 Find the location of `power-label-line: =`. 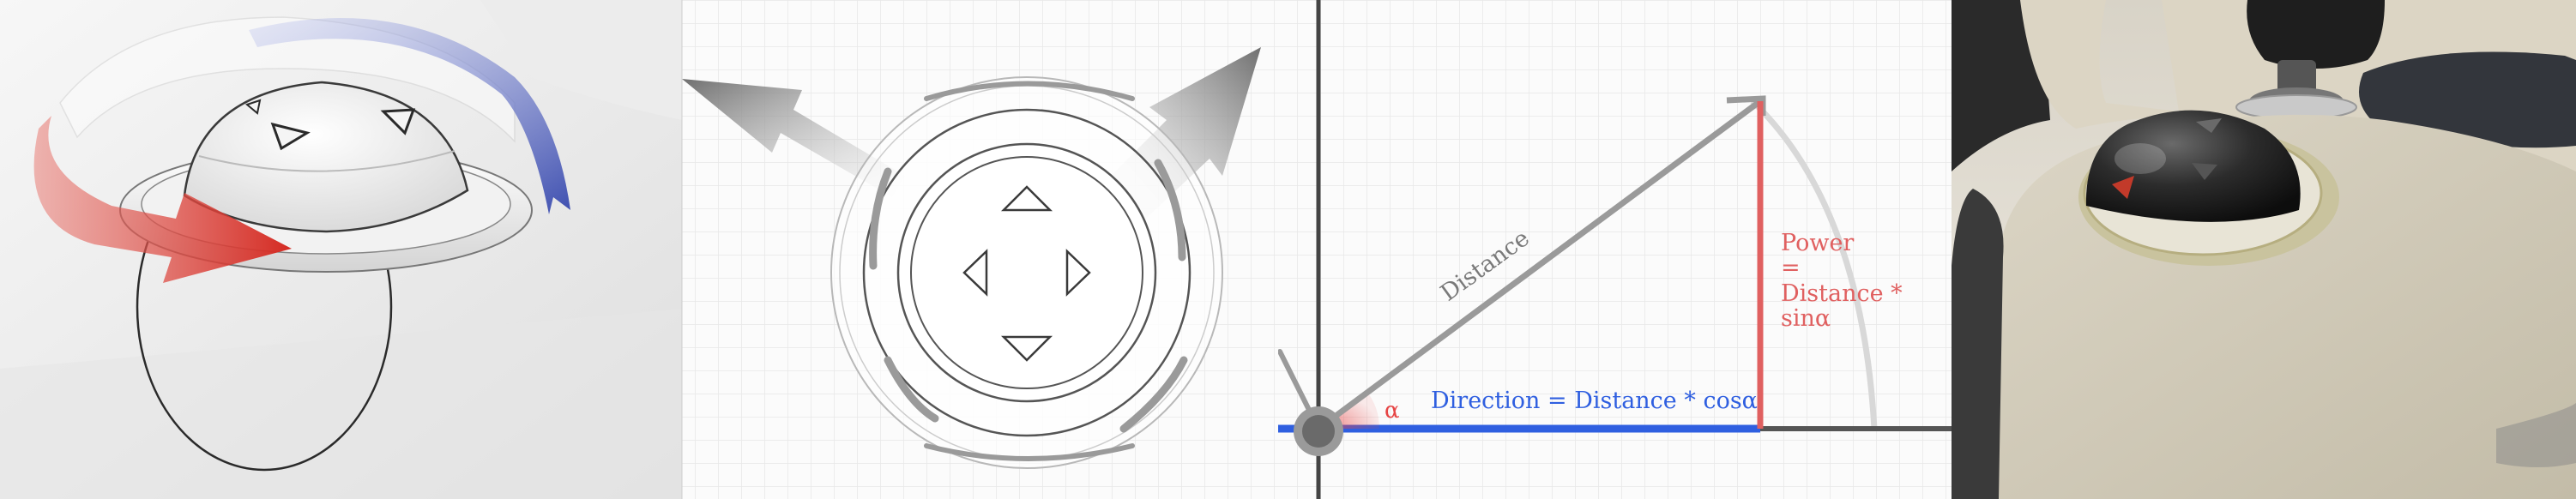

power-label-line: = is located at coordinates (1791, 268).